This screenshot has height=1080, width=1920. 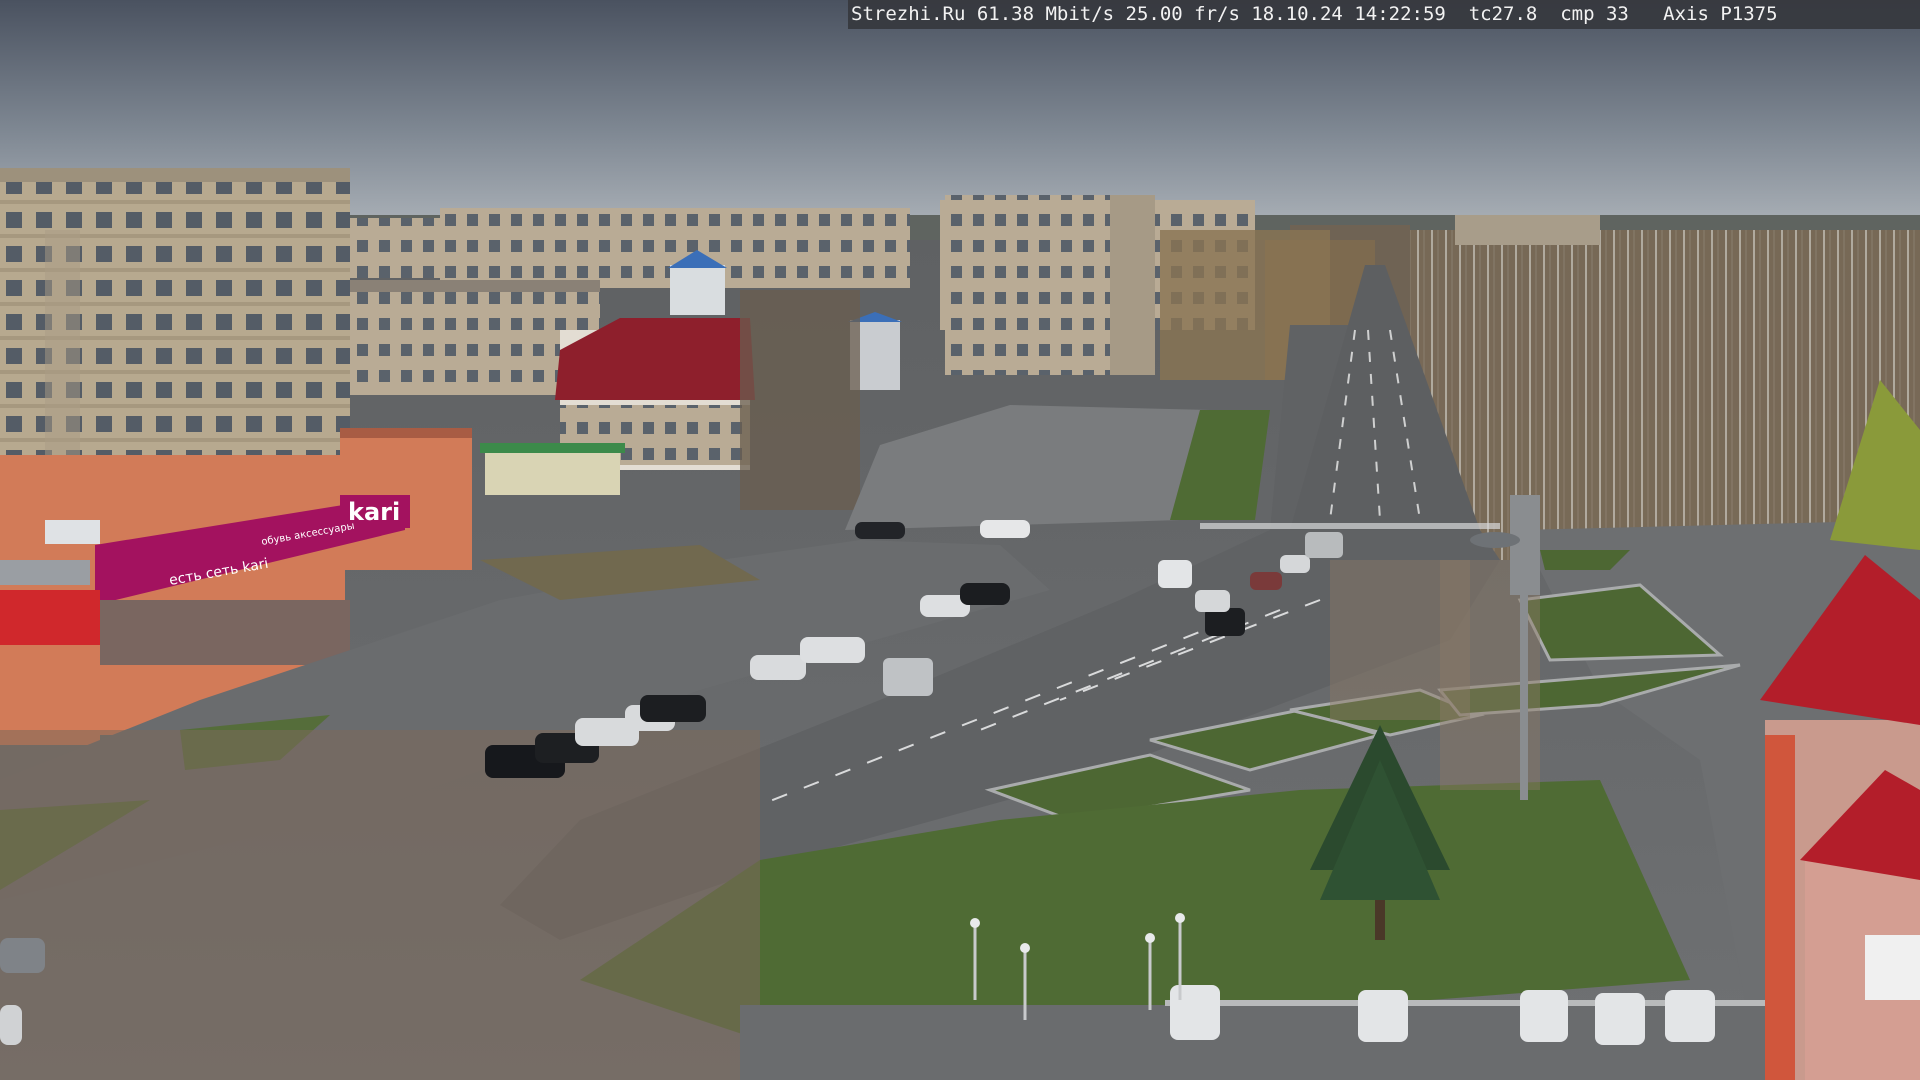 I want to click on blue-roof-house, so click(x=697, y=290).